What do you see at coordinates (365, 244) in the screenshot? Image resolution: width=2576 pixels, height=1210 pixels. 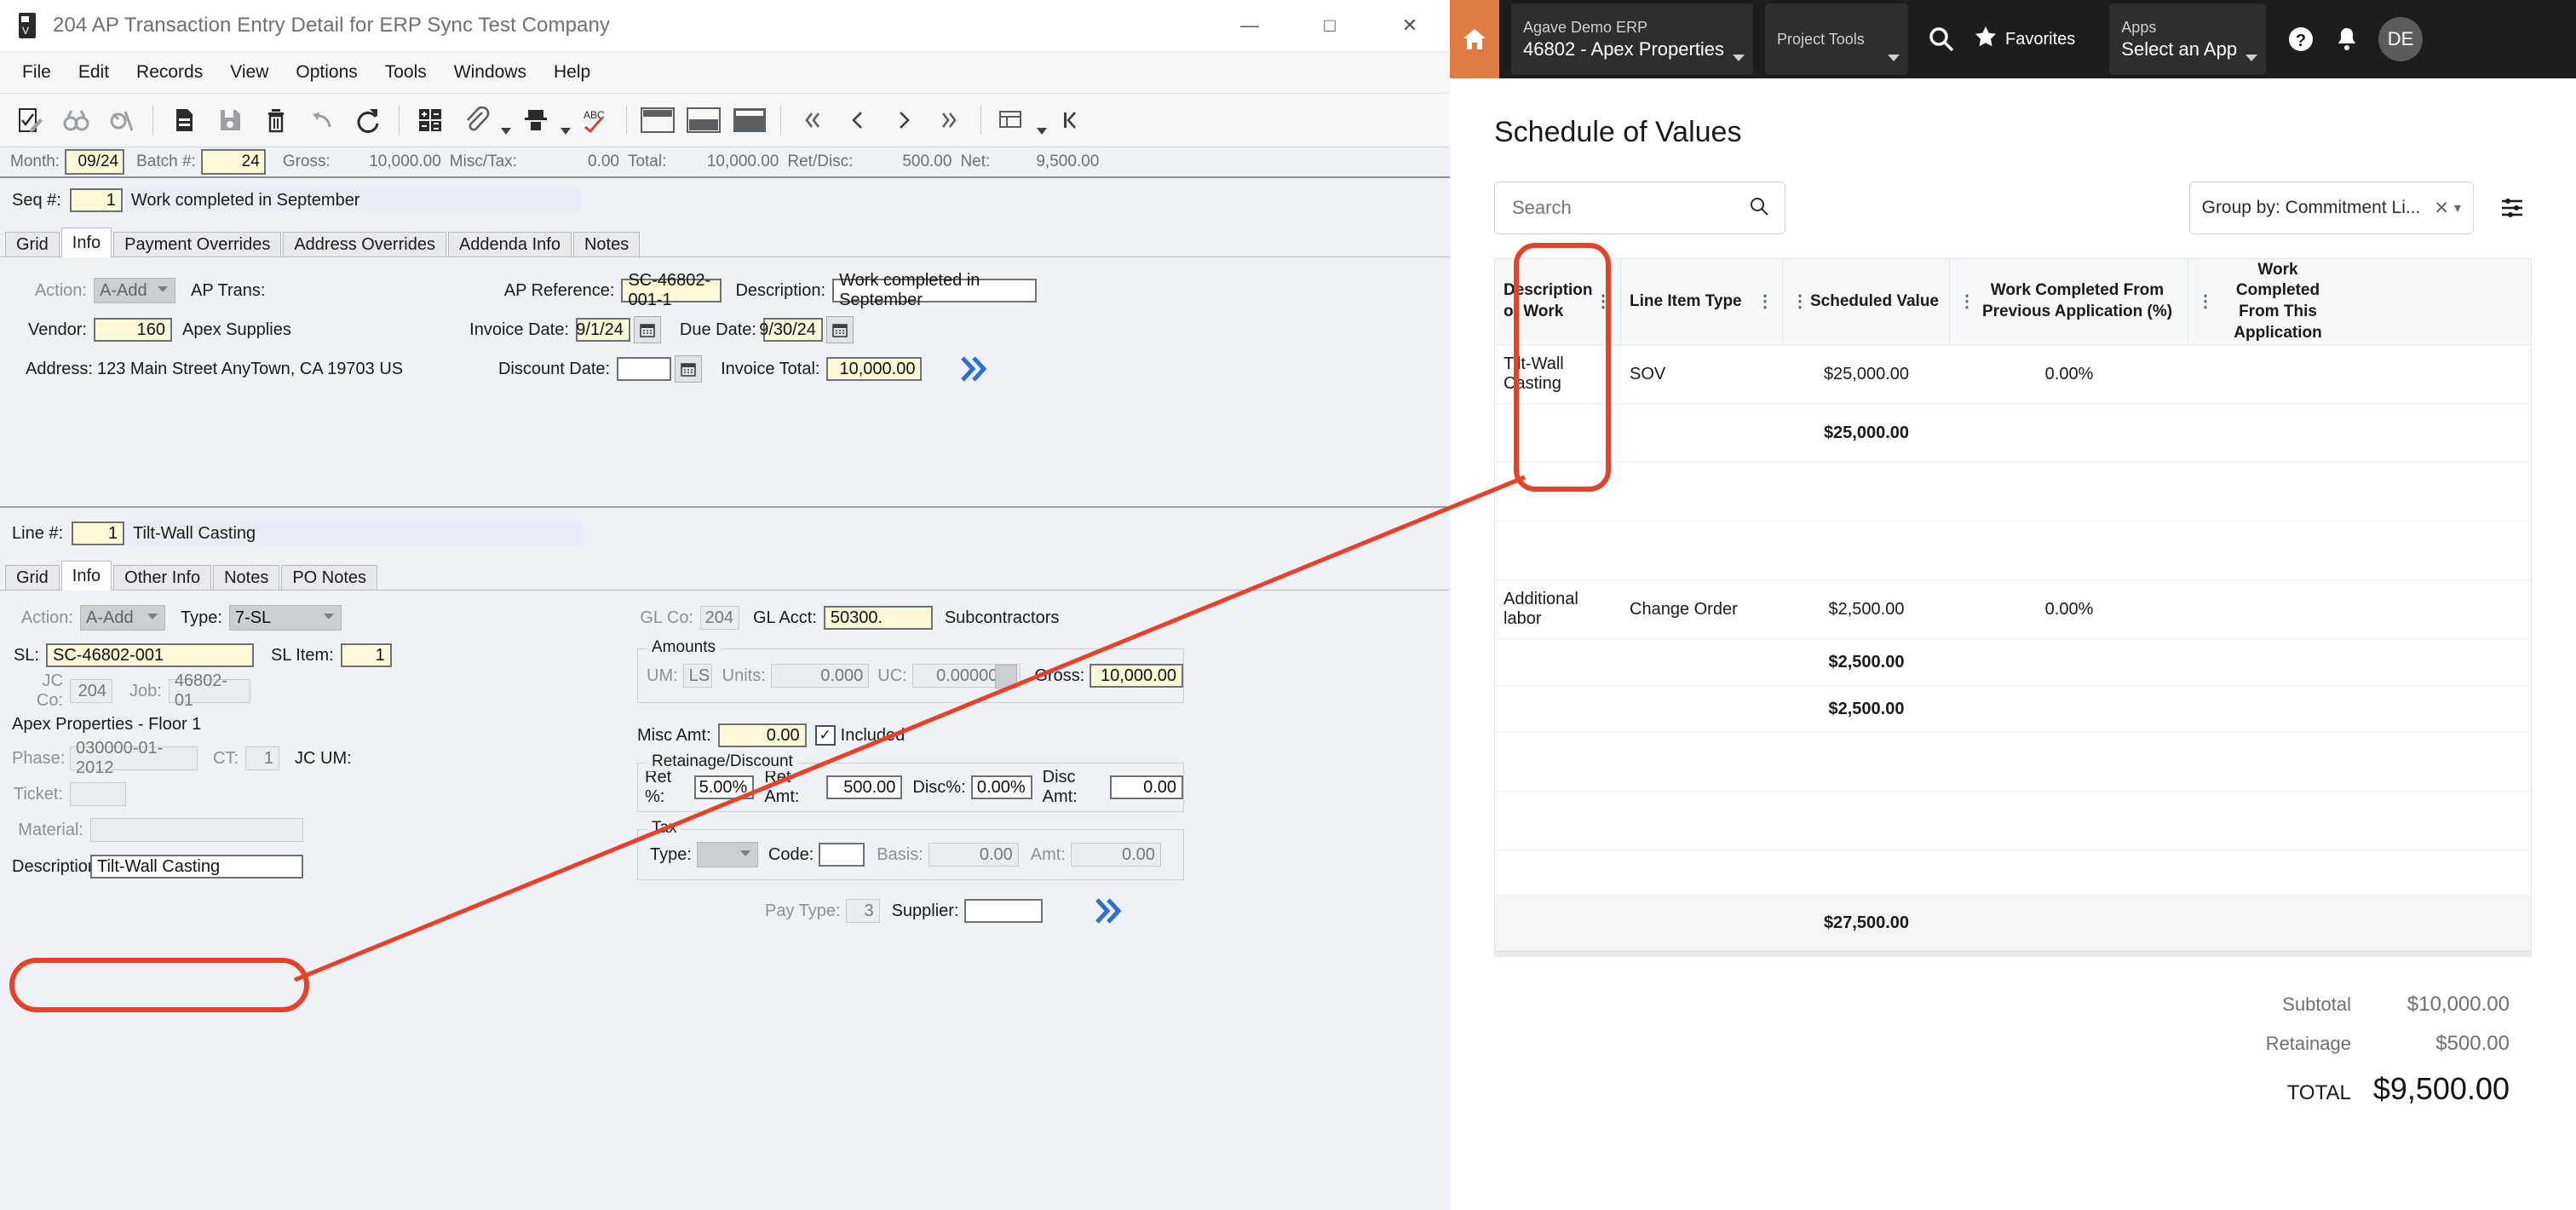 I see `tab-address-overrides: Address Overrides` at bounding box center [365, 244].